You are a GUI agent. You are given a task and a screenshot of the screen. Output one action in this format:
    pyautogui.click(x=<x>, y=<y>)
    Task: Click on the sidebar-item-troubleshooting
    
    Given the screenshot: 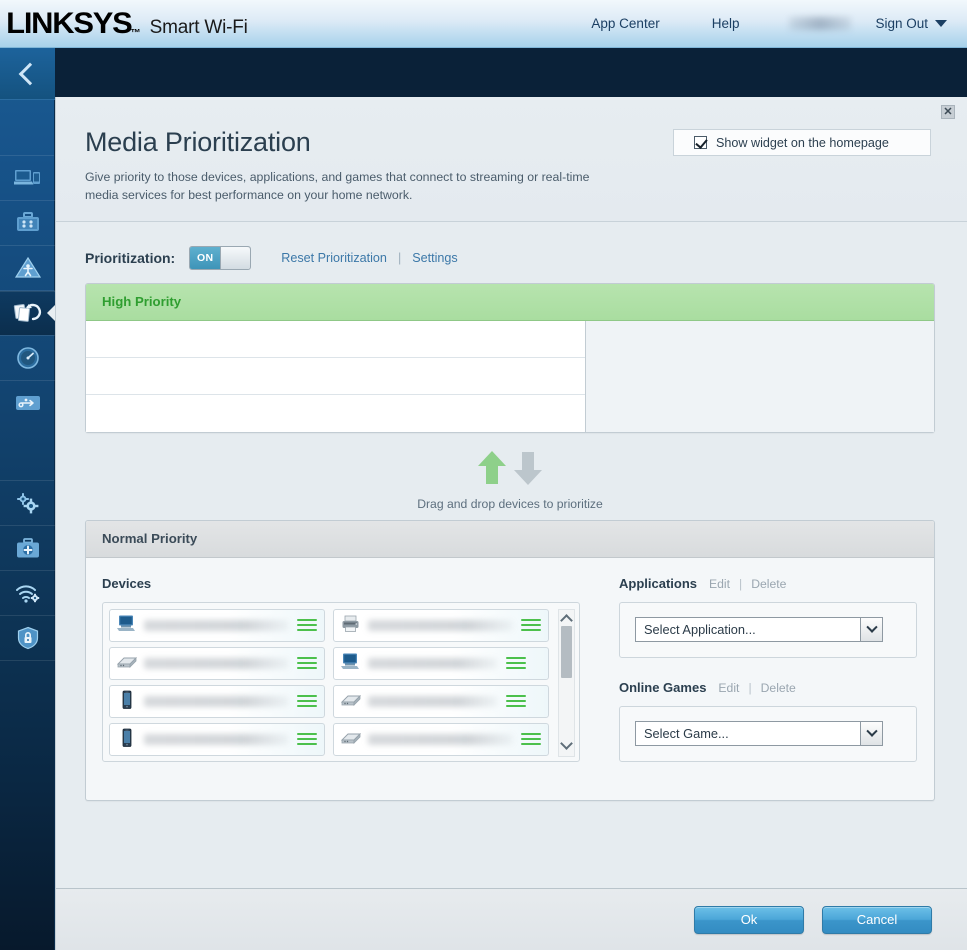 What is the action you would take?
    pyautogui.click(x=27, y=548)
    